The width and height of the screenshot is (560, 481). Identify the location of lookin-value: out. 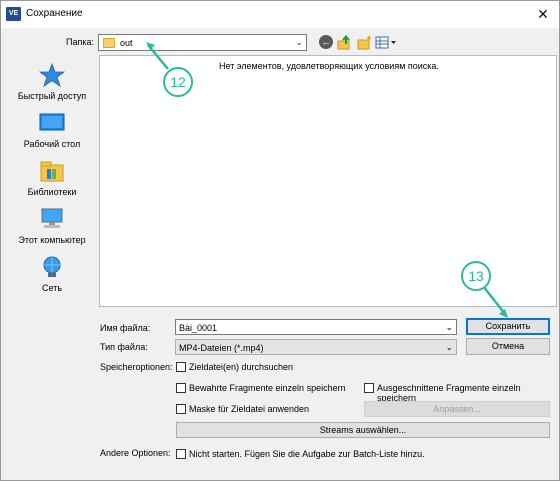
(126, 43).